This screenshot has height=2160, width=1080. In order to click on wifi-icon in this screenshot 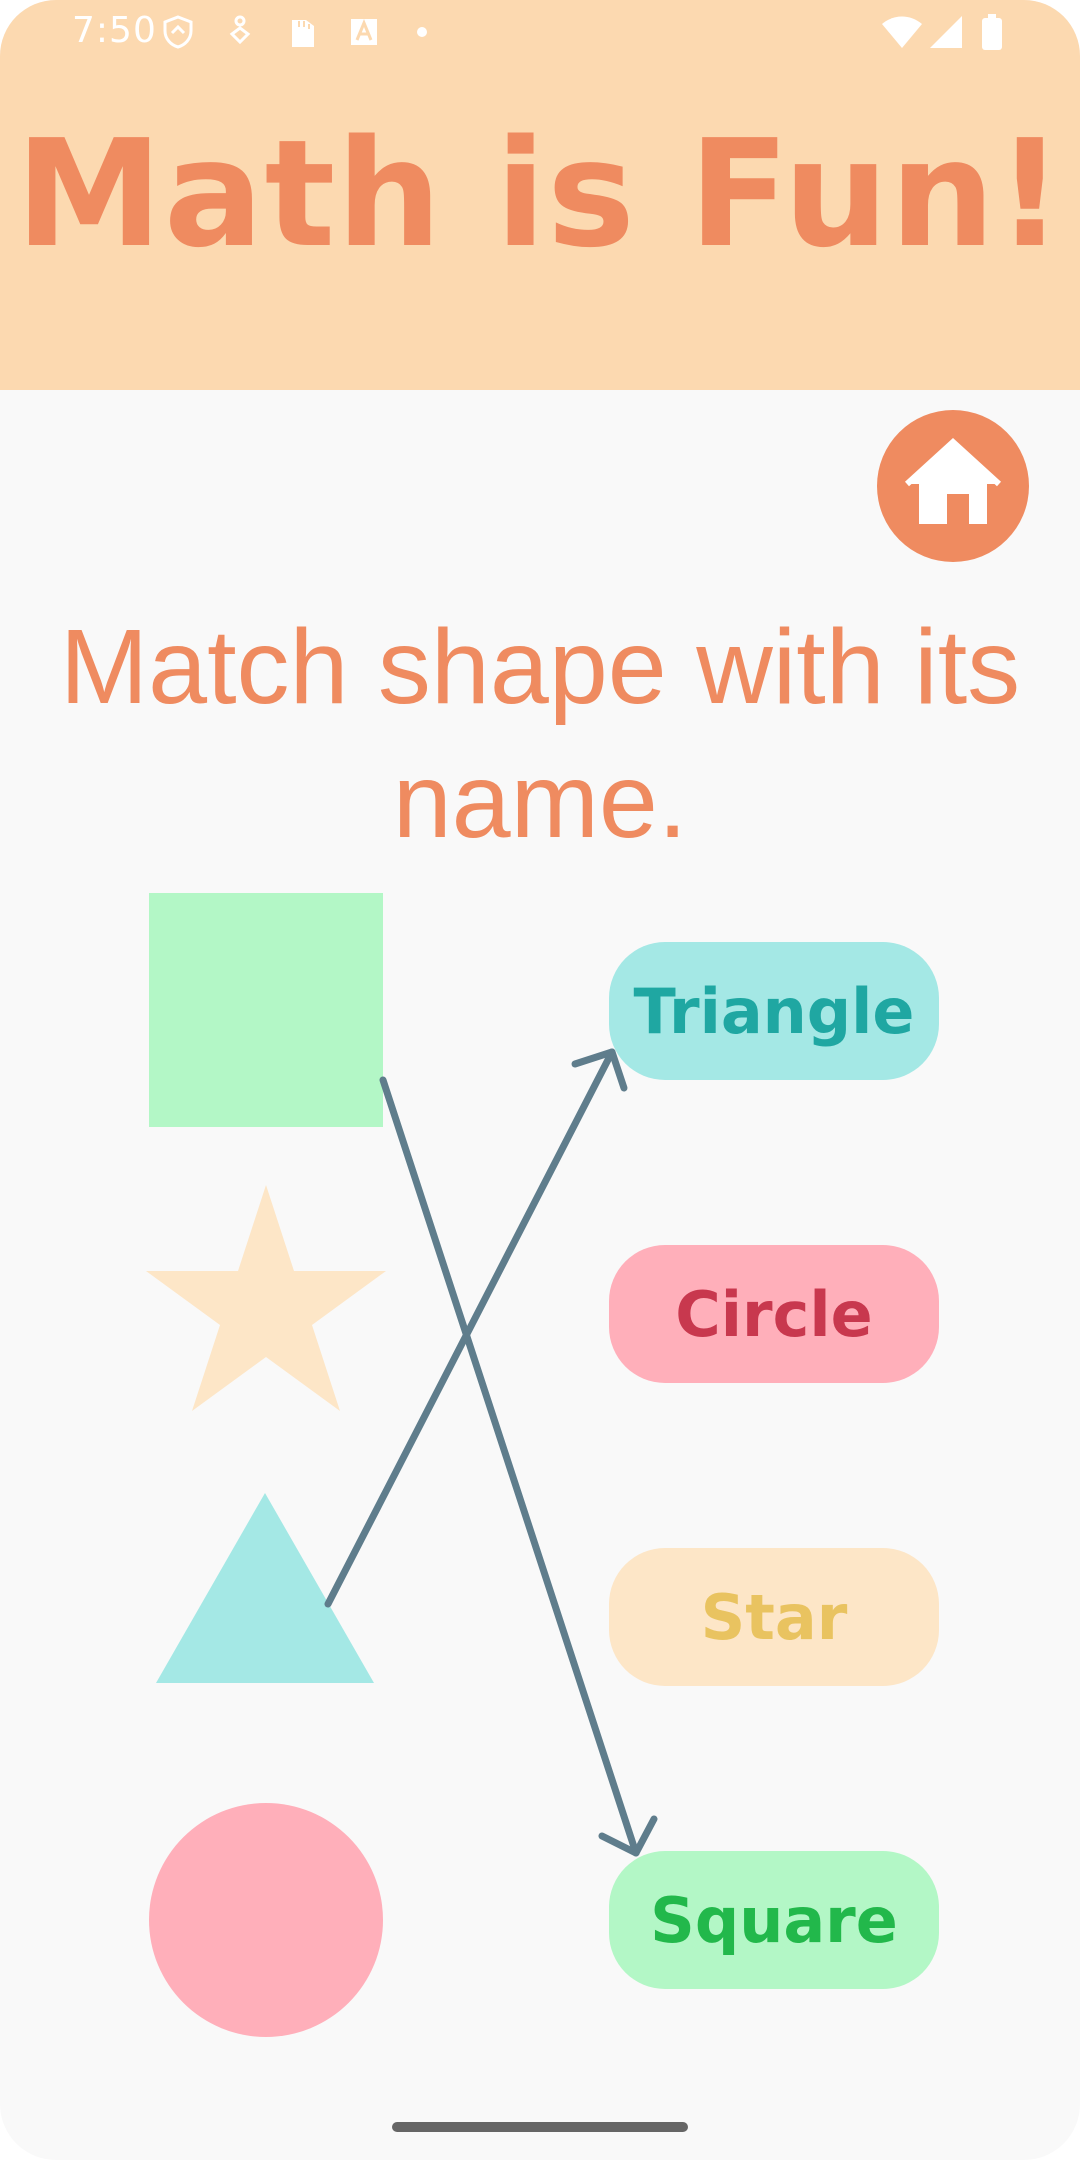, I will do `click(902, 32)`.